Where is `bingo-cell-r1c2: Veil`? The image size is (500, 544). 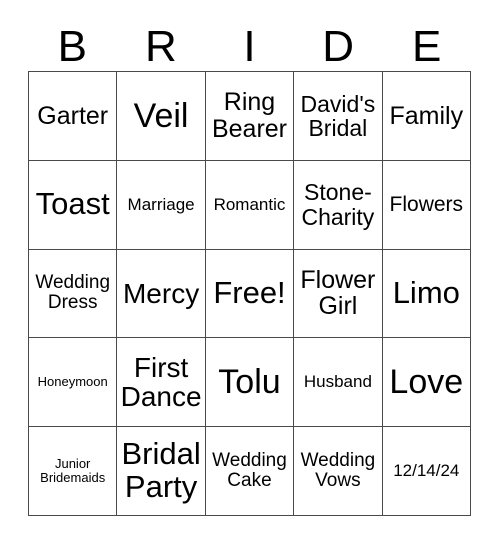 bingo-cell-r1c2: Veil is located at coordinates (161, 116).